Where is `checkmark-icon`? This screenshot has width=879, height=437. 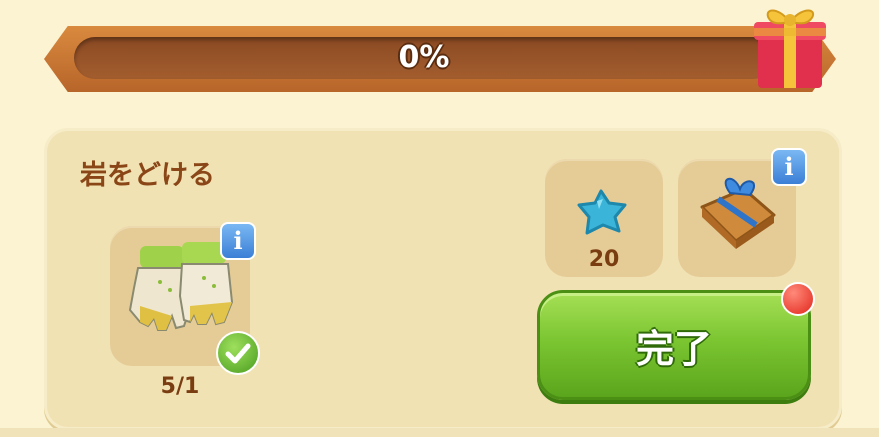
checkmark-icon is located at coordinates (238, 353).